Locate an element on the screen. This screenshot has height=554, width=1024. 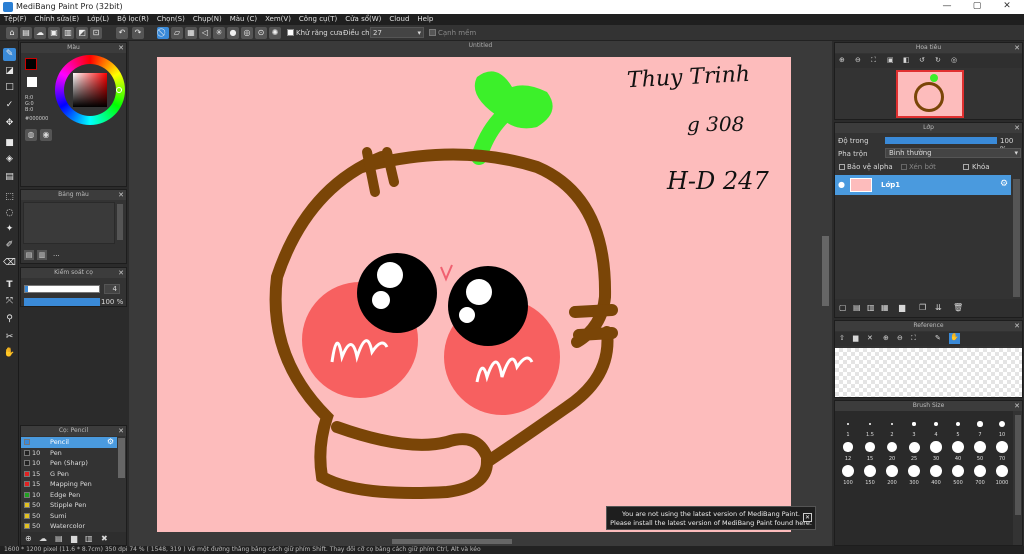
ruler-vanish-icon: ✺ is located at coordinates (275, 33).